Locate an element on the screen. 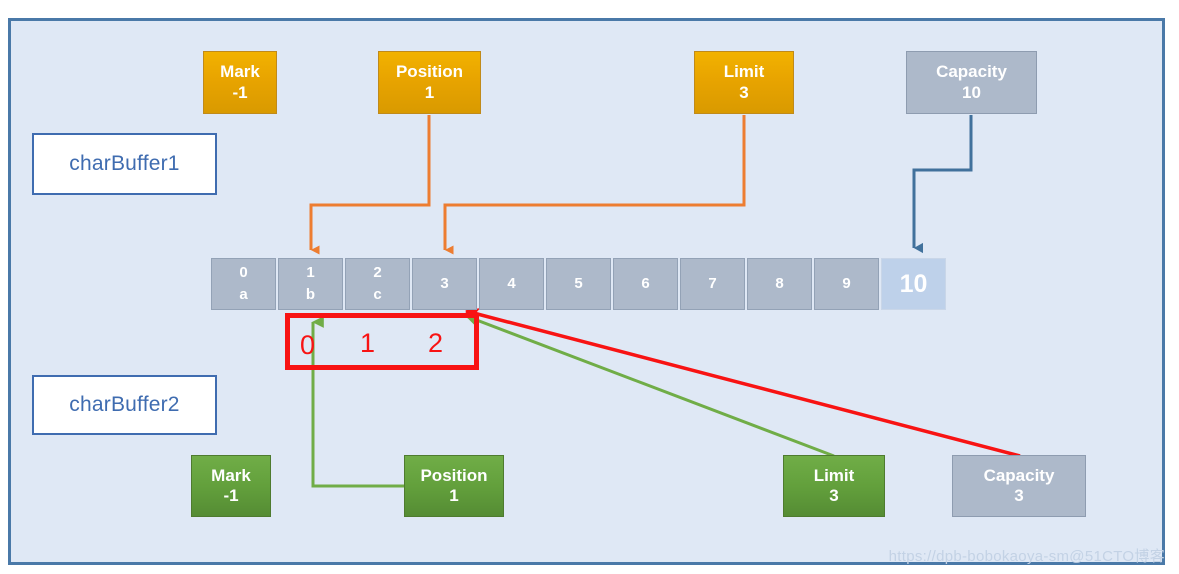  buffer-cell-9: 9 is located at coordinates (846, 284).